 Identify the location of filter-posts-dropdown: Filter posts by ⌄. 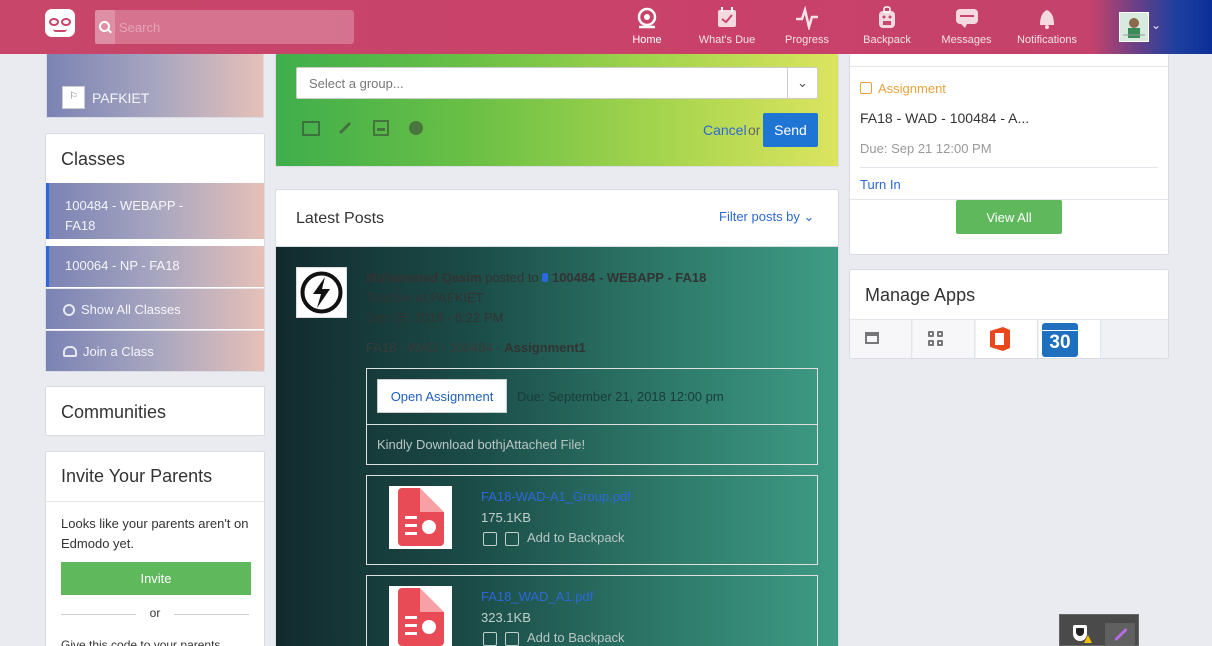
(766, 217).